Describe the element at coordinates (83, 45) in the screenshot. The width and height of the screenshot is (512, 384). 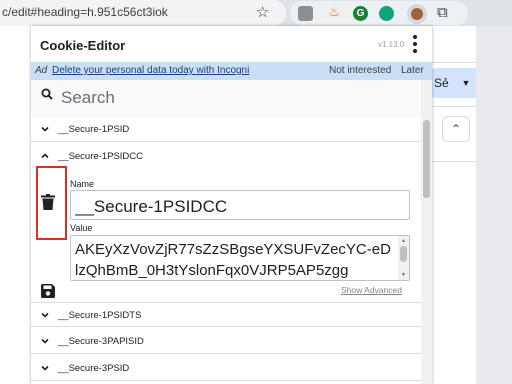
I see `popup-title: Cookie-Editor` at that location.